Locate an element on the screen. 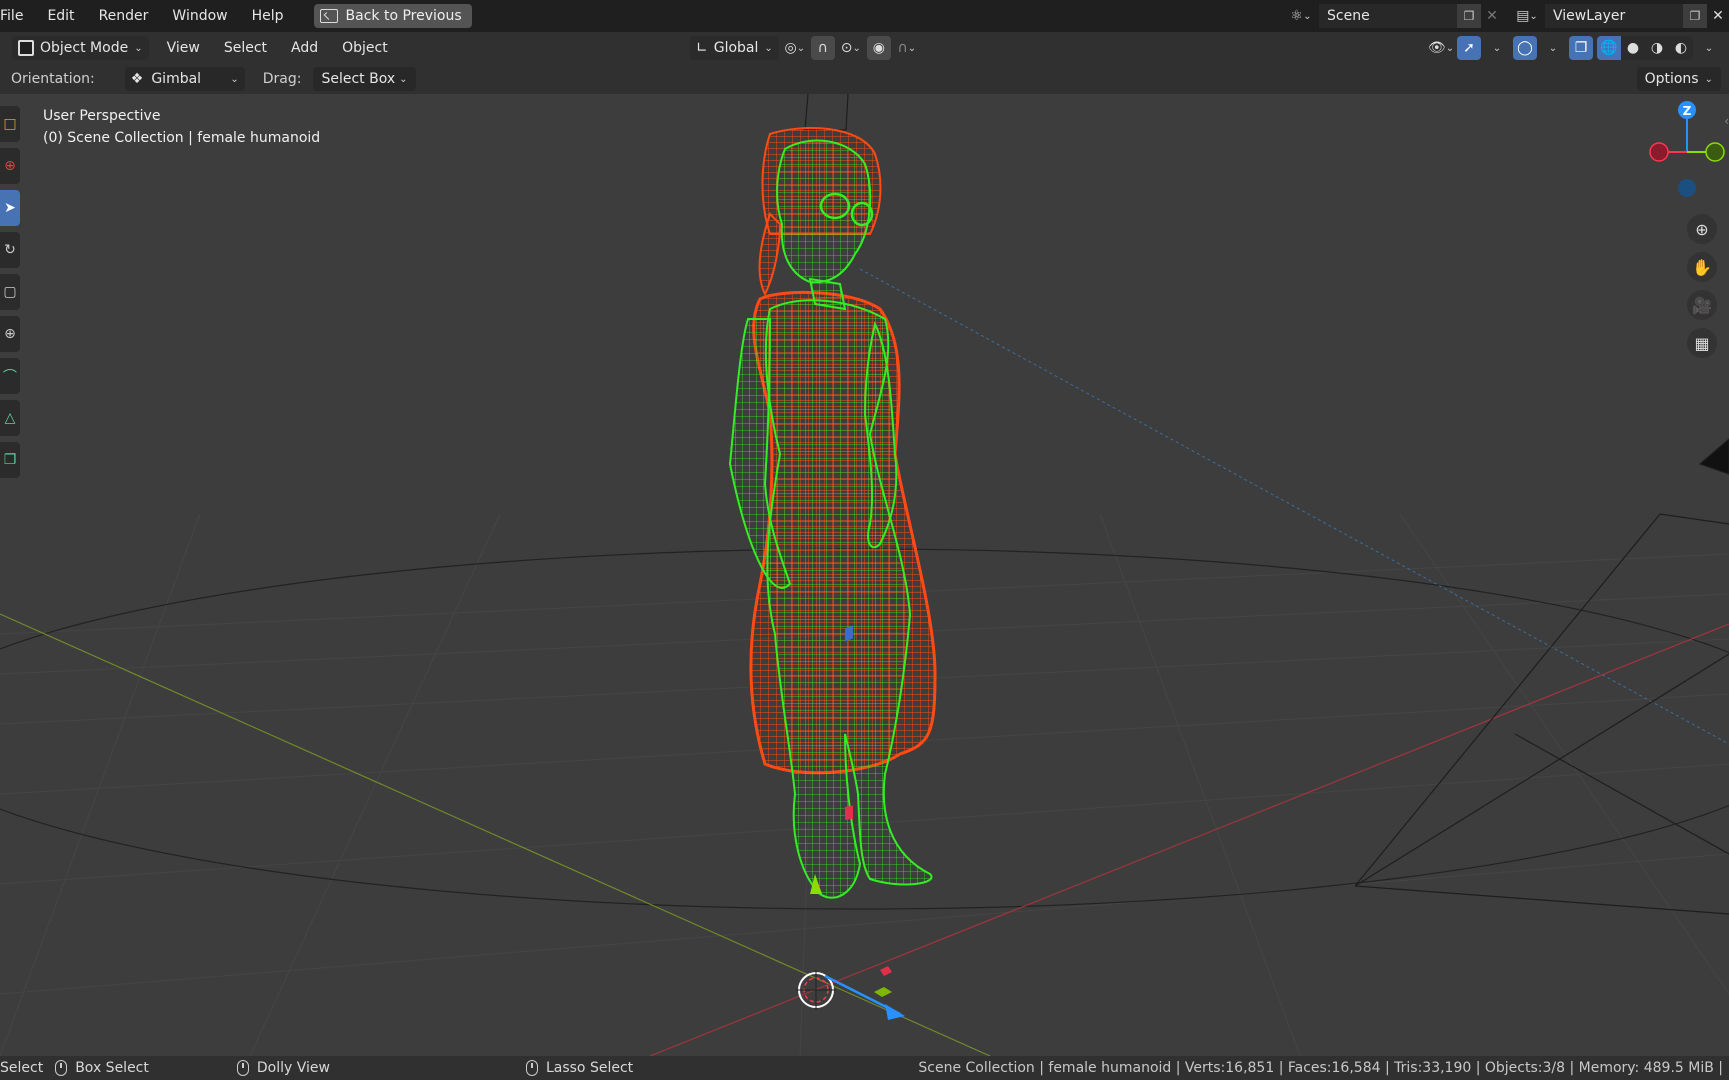 The image size is (1729, 1080). tool-shelf: □ ⊕ ➤ ↻ ▢ ⊕ ⌒ △ ❐ is located at coordinates (10, 295).